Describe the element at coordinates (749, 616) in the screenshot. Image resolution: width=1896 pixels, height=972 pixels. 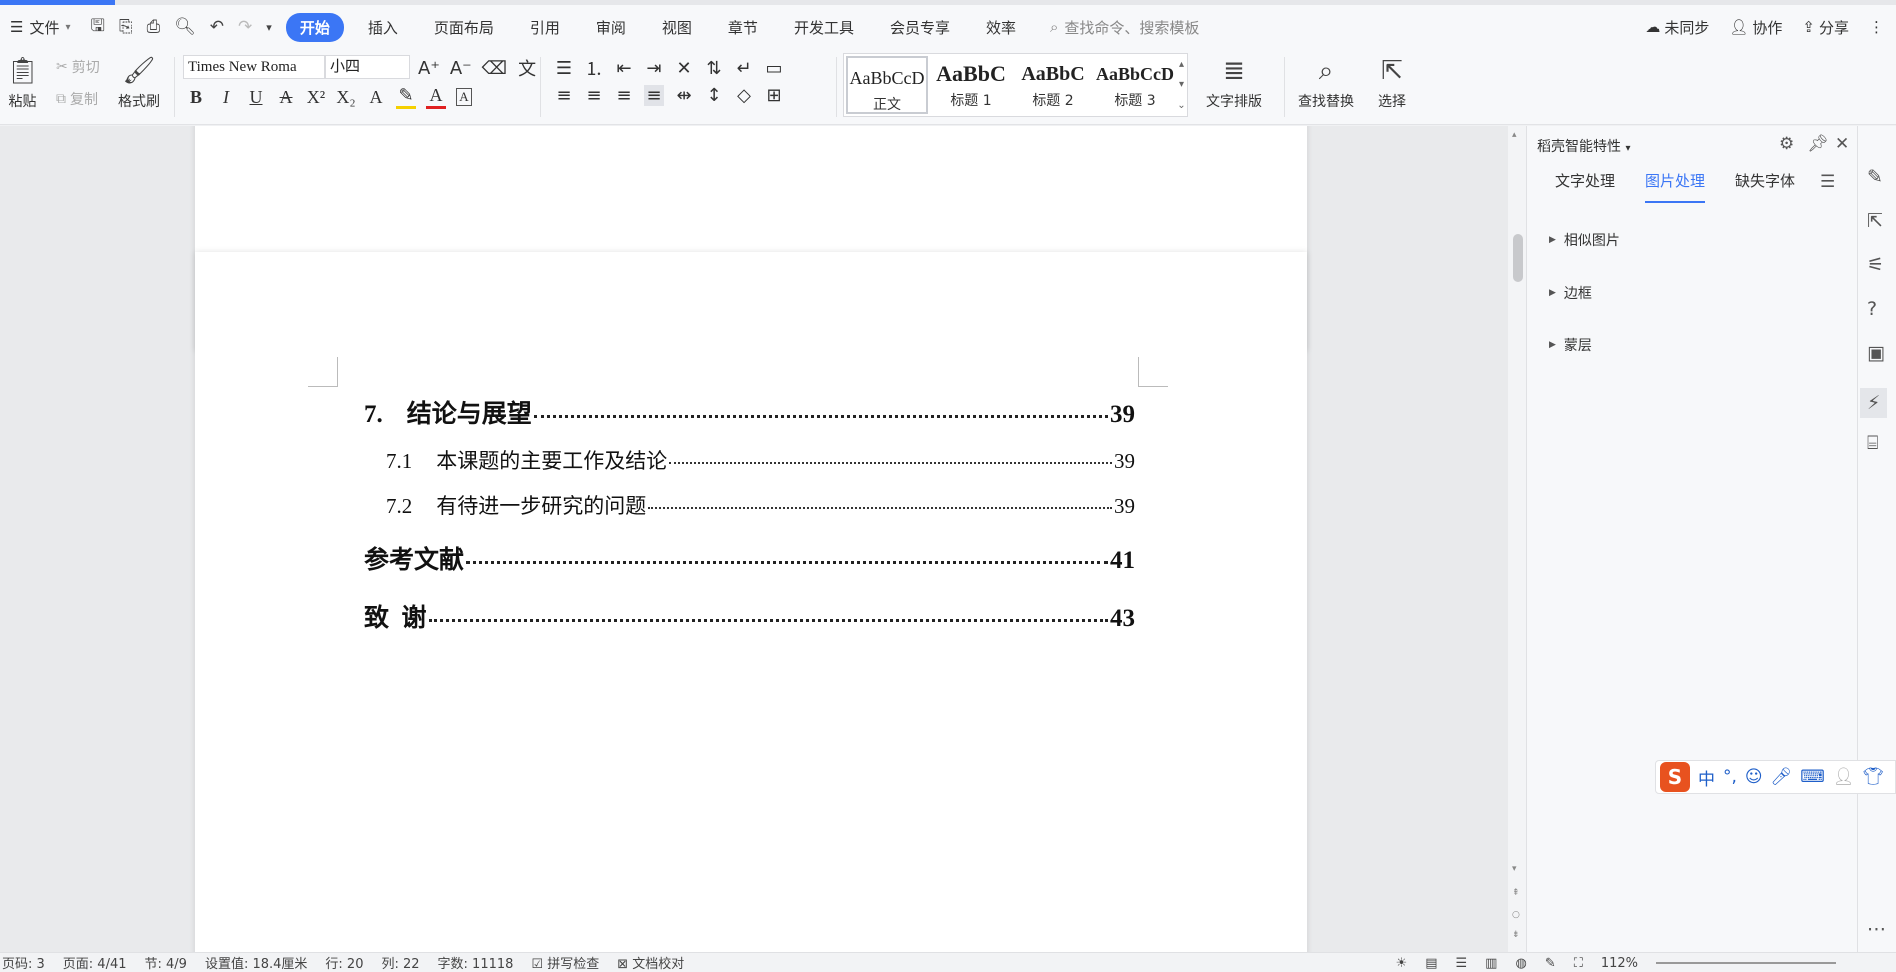
I see `toc-entry: 致 谢 43` at that location.